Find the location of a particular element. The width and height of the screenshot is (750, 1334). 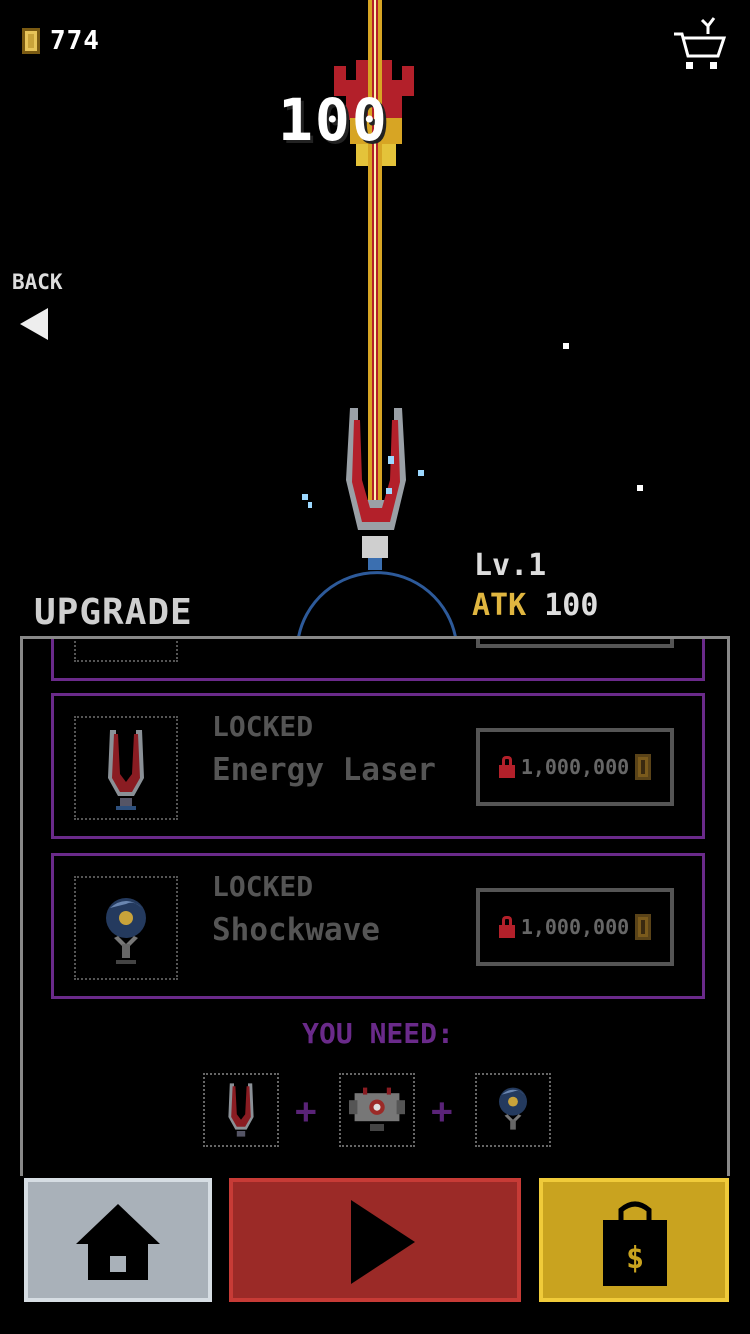

upgrade-card-shockwave: LOCKED Shockwave 1,000,000 is located at coordinates (378, 926).